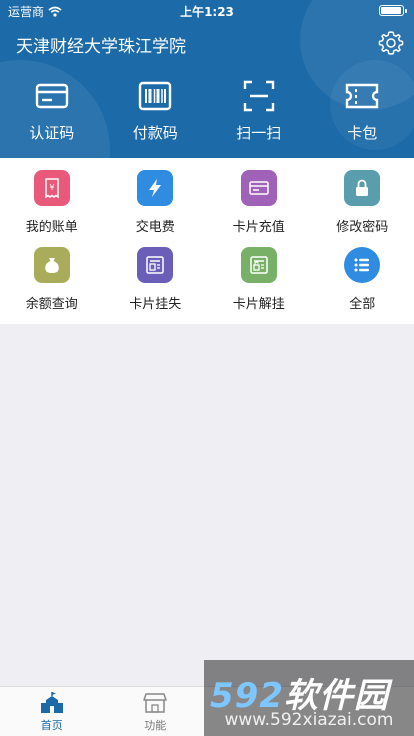  Describe the element at coordinates (258, 96) in the screenshot. I see `scan-icon` at that location.